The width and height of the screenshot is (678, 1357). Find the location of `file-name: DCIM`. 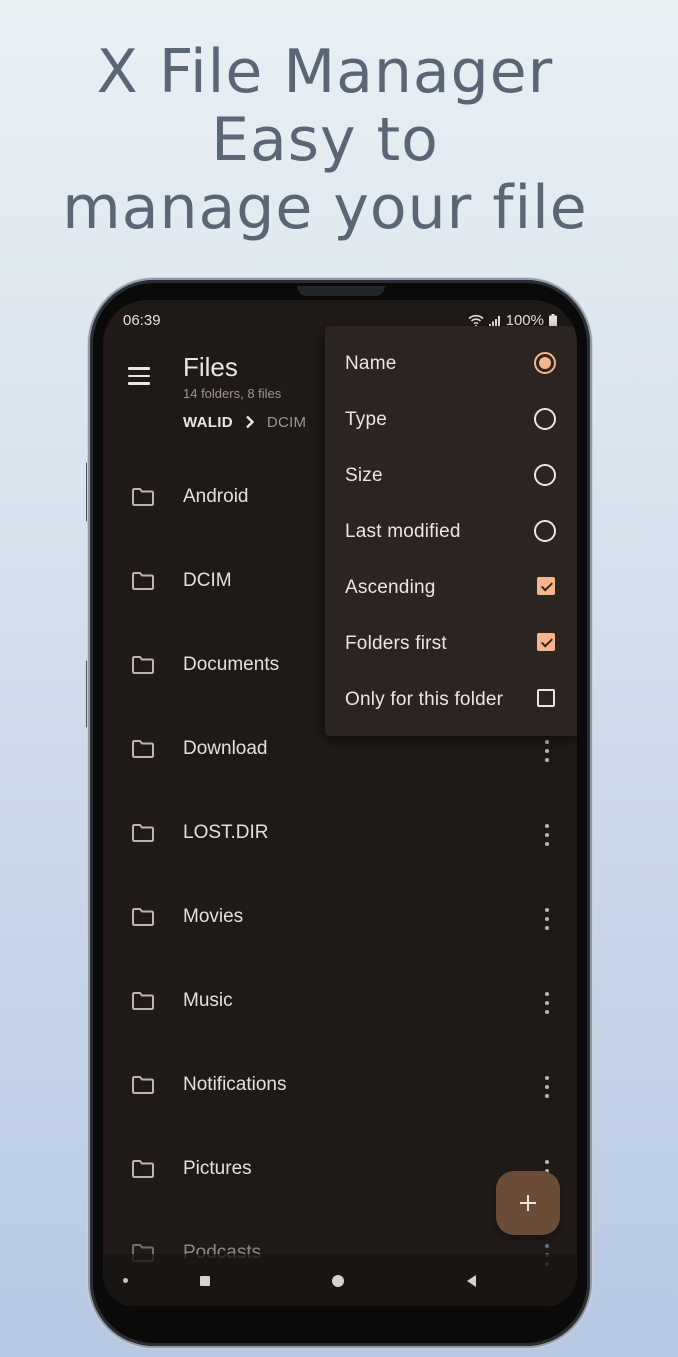

file-name: DCIM is located at coordinates (207, 580).